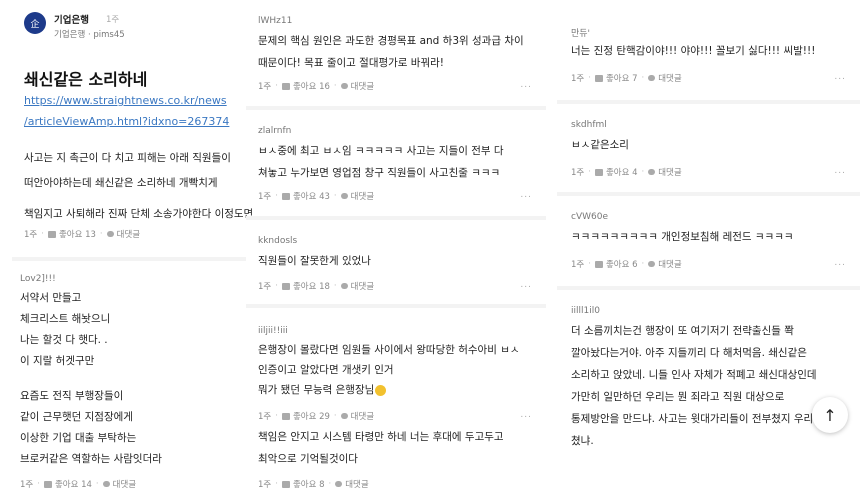 This screenshot has height=495, width=860. I want to click on like-button: 좋아요 29, so click(311, 416).